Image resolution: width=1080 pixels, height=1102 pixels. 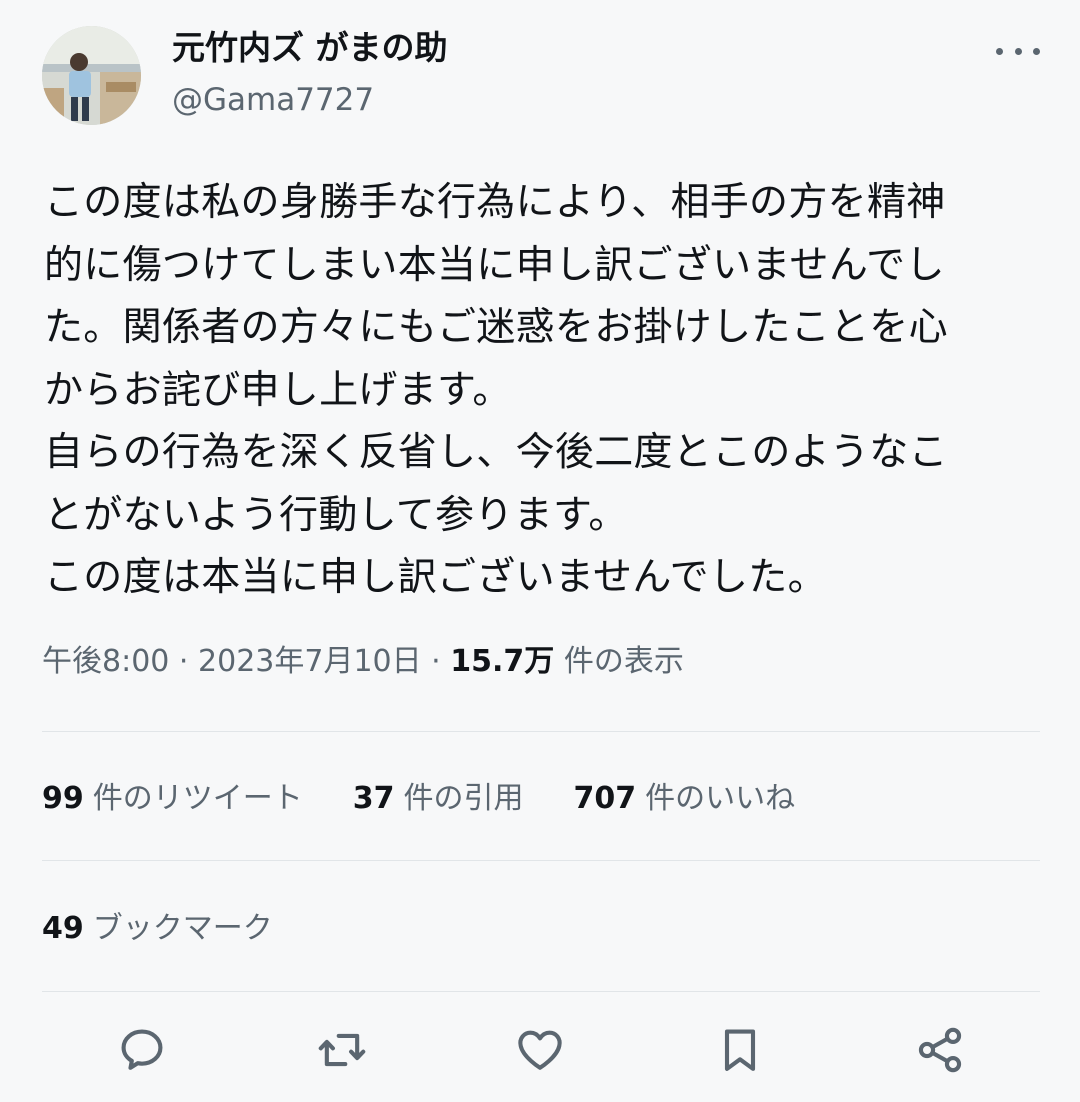 I want to click on share-button, so click(x=940, y=1050).